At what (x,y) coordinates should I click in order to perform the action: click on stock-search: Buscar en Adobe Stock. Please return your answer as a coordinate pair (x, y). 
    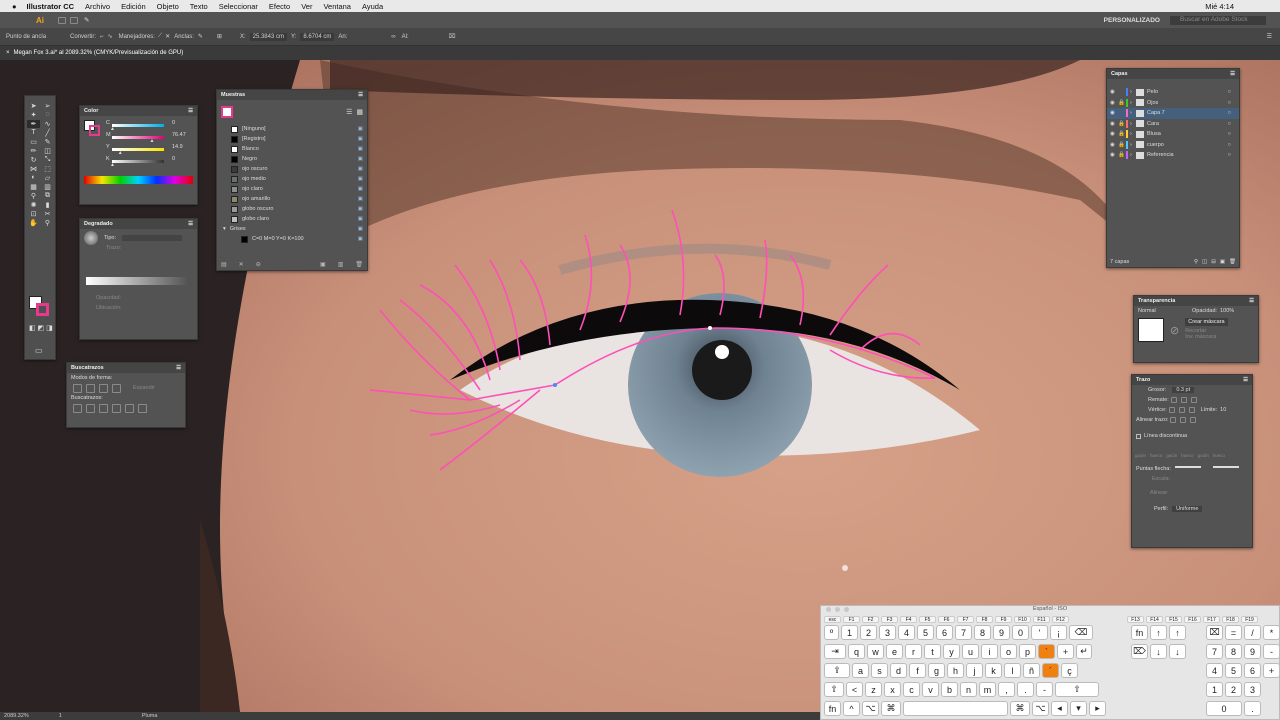
    Looking at the image, I should click on (1218, 20).